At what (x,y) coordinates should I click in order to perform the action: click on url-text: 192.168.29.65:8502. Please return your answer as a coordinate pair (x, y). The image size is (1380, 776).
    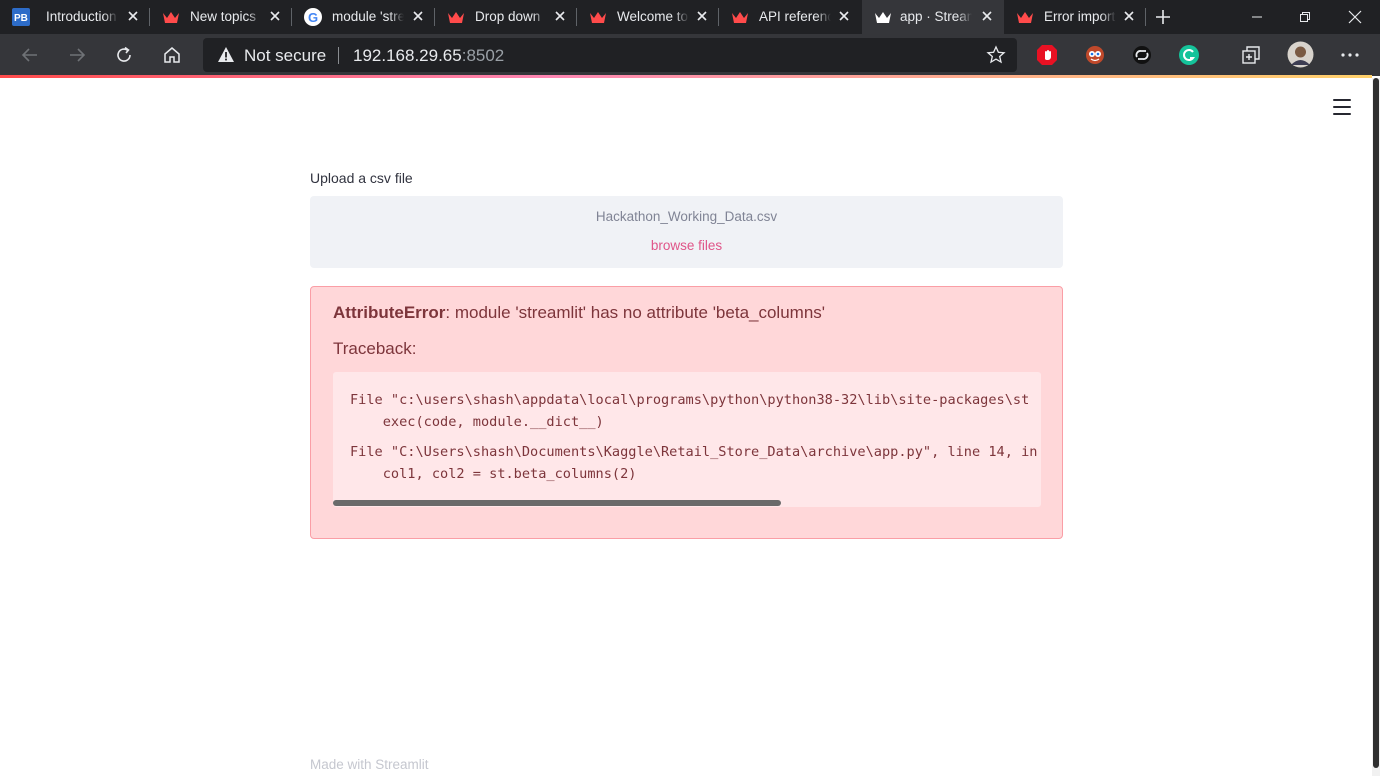
    Looking at the image, I should click on (428, 56).